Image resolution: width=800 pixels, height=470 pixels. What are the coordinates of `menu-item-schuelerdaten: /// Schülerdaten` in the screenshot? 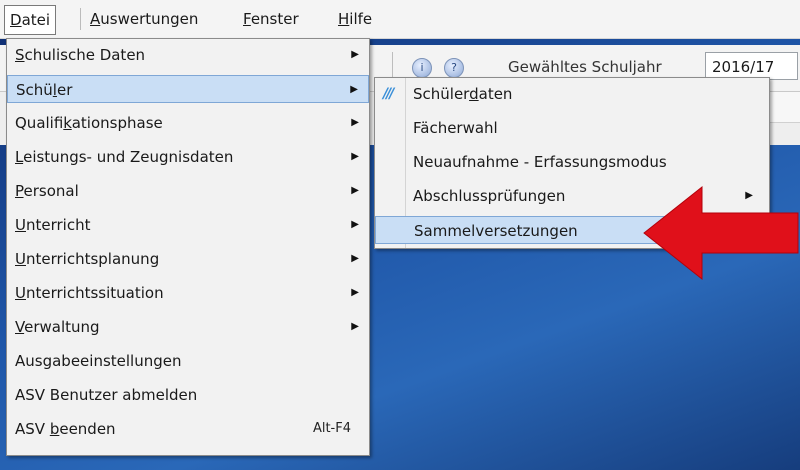 It's located at (572, 94).